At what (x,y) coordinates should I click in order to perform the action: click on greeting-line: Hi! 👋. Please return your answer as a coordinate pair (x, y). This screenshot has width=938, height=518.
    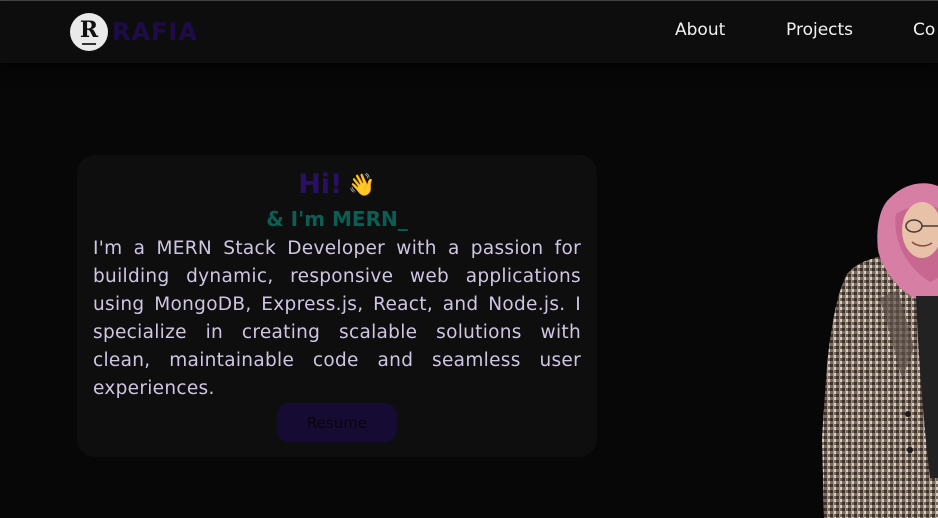
    Looking at the image, I should click on (337, 184).